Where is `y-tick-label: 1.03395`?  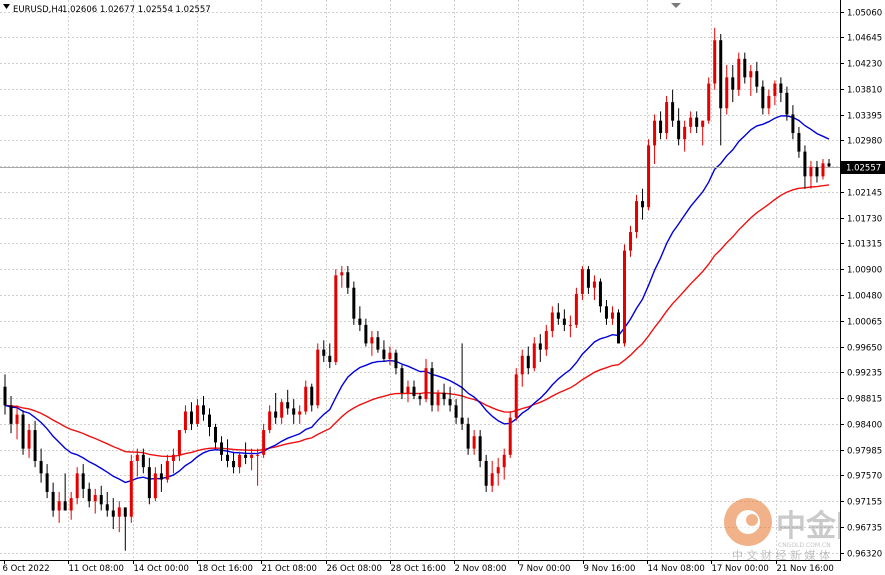
y-tick-label: 1.03395 is located at coordinates (864, 117).